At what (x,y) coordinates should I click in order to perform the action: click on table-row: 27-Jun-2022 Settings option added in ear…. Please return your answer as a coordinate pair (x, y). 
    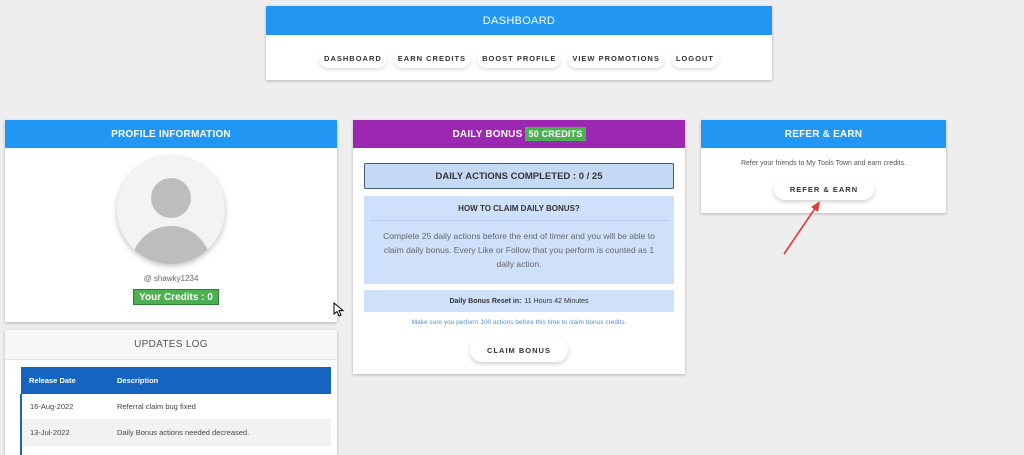
    Looking at the image, I should click on (175, 450).